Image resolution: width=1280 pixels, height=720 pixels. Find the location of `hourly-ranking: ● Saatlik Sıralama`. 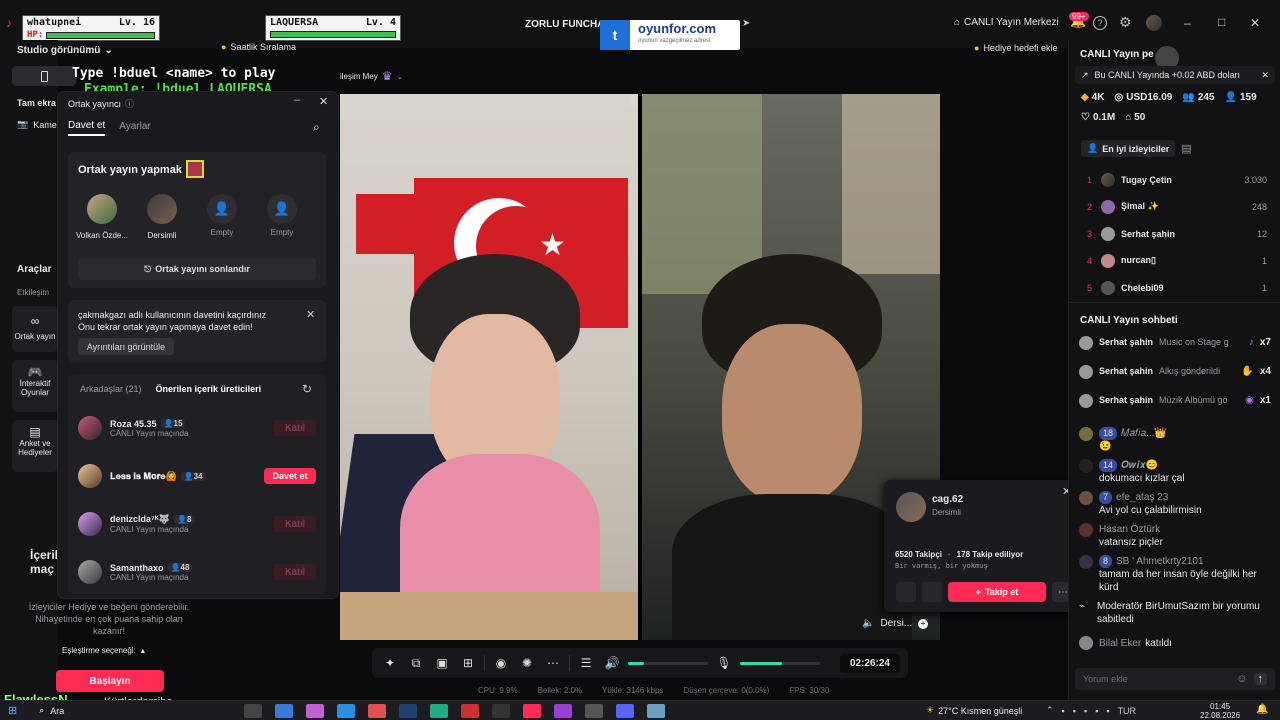

hourly-ranking: ● Saatlik Sıralama is located at coordinates (258, 47).